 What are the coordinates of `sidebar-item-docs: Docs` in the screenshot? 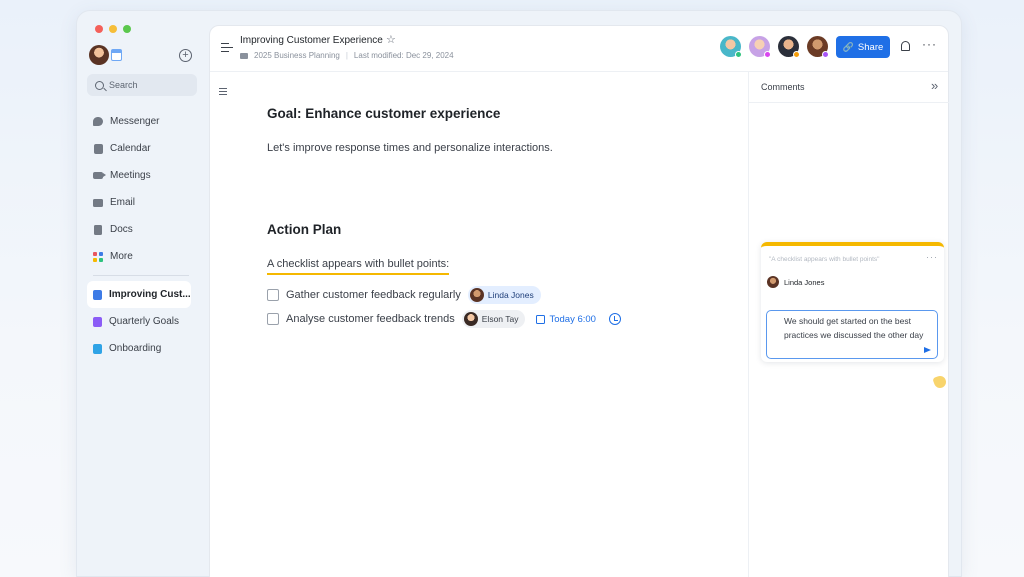 It's located at (146, 229).